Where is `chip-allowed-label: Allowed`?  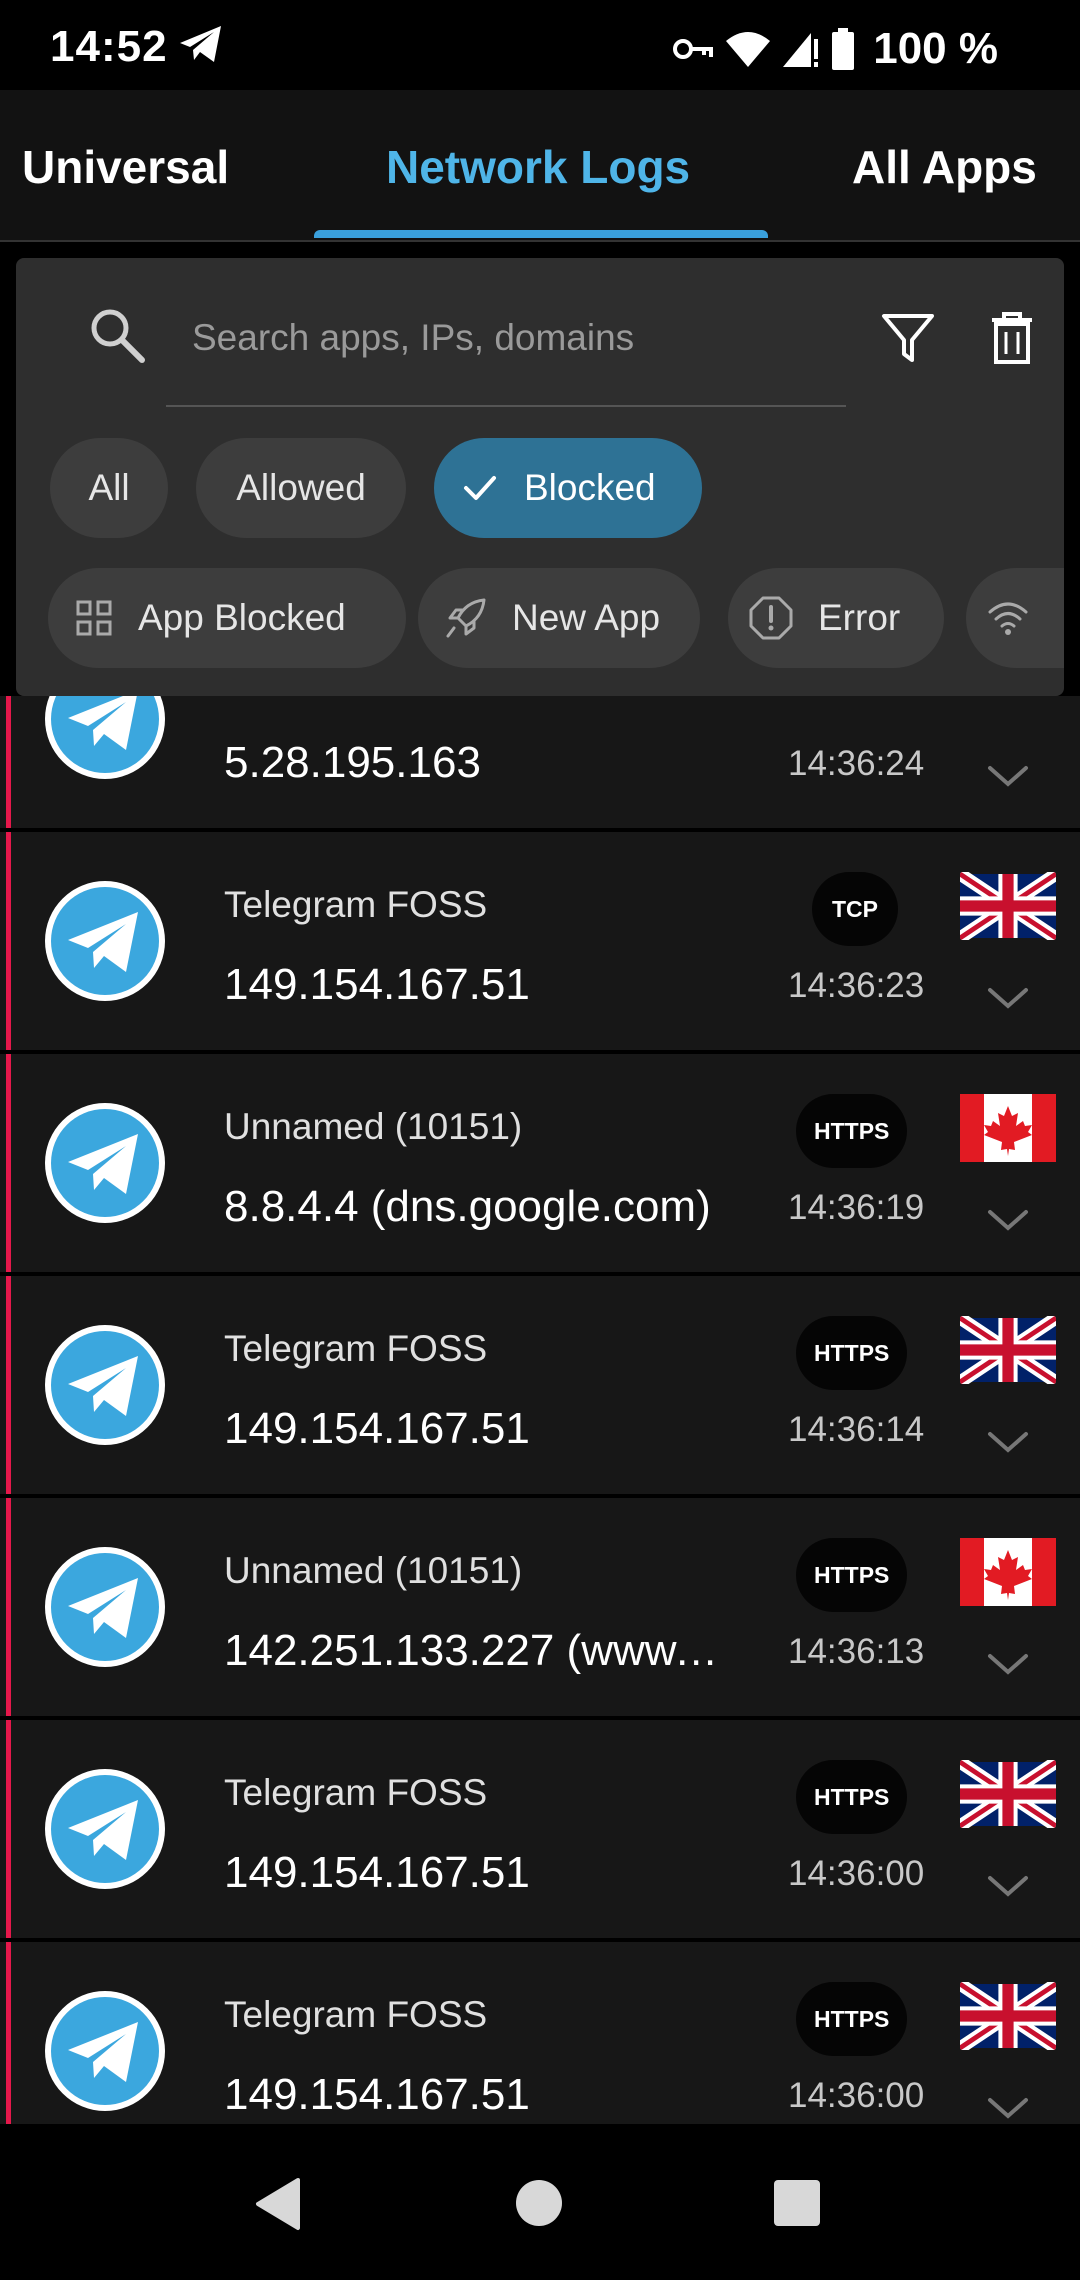 chip-allowed-label: Allowed is located at coordinates (301, 487).